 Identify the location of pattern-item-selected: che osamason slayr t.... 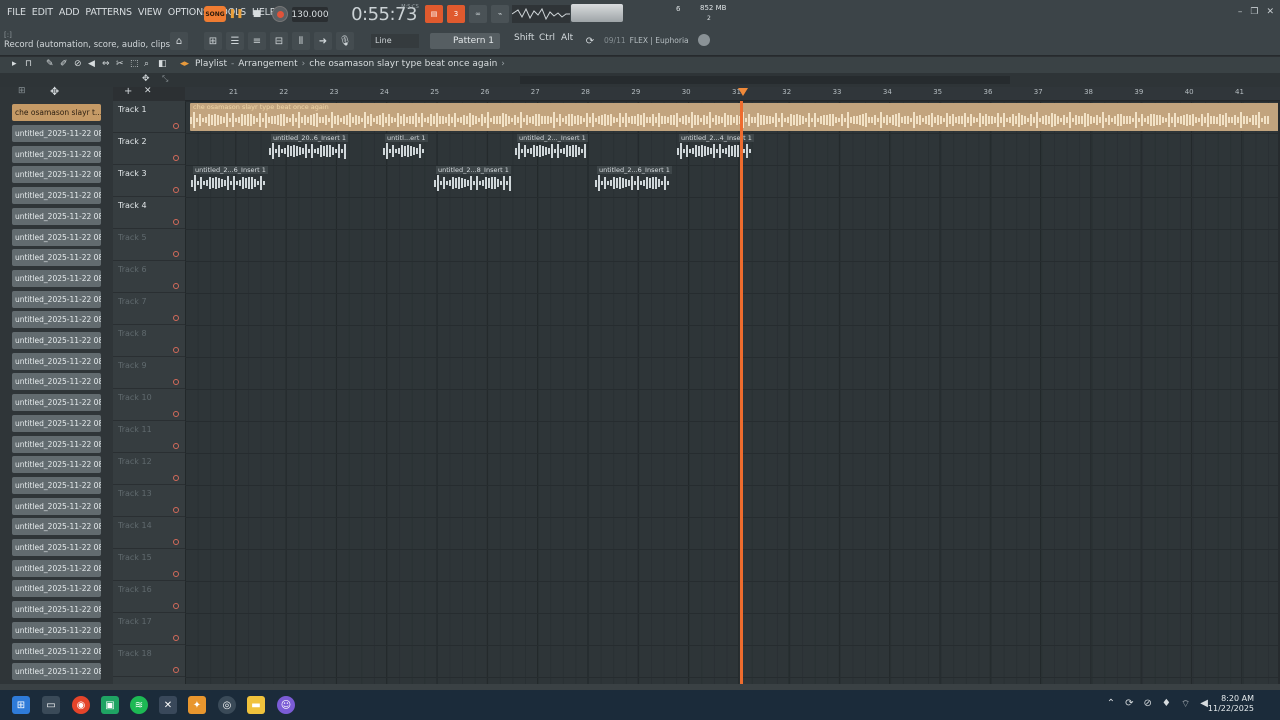
(56, 112).